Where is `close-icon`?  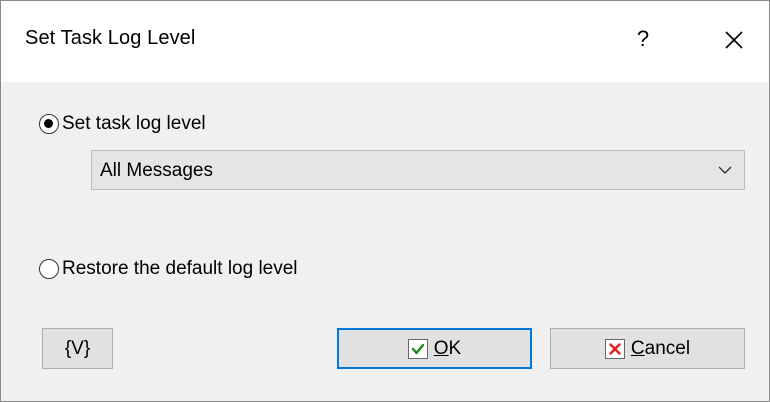 close-icon is located at coordinates (734, 40).